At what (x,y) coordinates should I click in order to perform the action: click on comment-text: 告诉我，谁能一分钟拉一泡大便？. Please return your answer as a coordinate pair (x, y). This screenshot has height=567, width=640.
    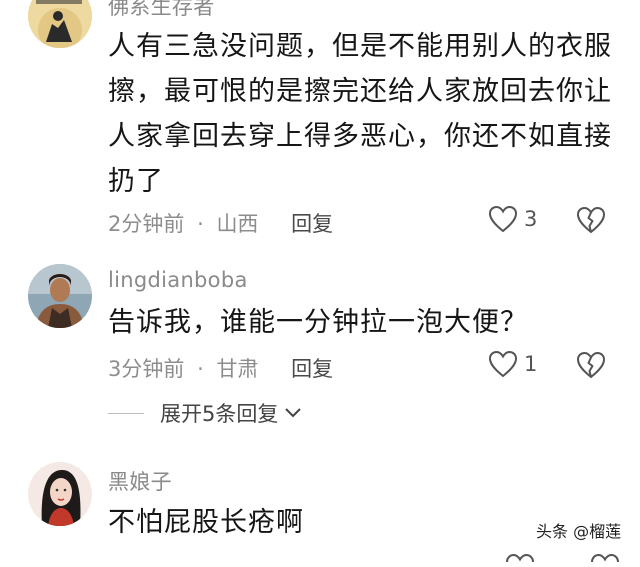
    Looking at the image, I should click on (318, 322).